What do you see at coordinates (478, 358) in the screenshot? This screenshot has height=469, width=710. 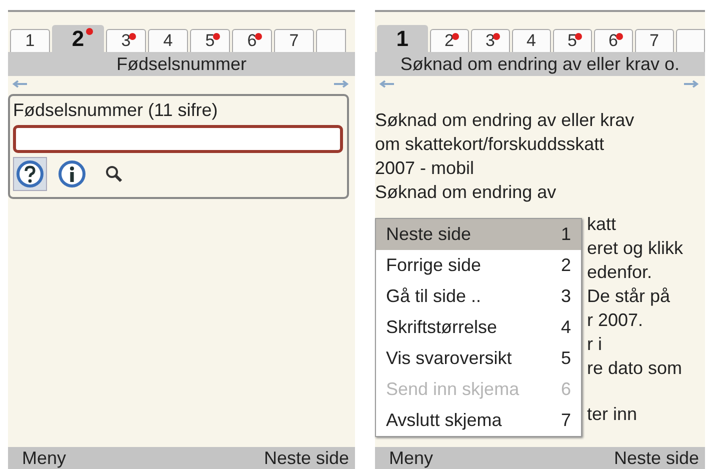 I see `menu-item: Vis svaroversikt 5` at bounding box center [478, 358].